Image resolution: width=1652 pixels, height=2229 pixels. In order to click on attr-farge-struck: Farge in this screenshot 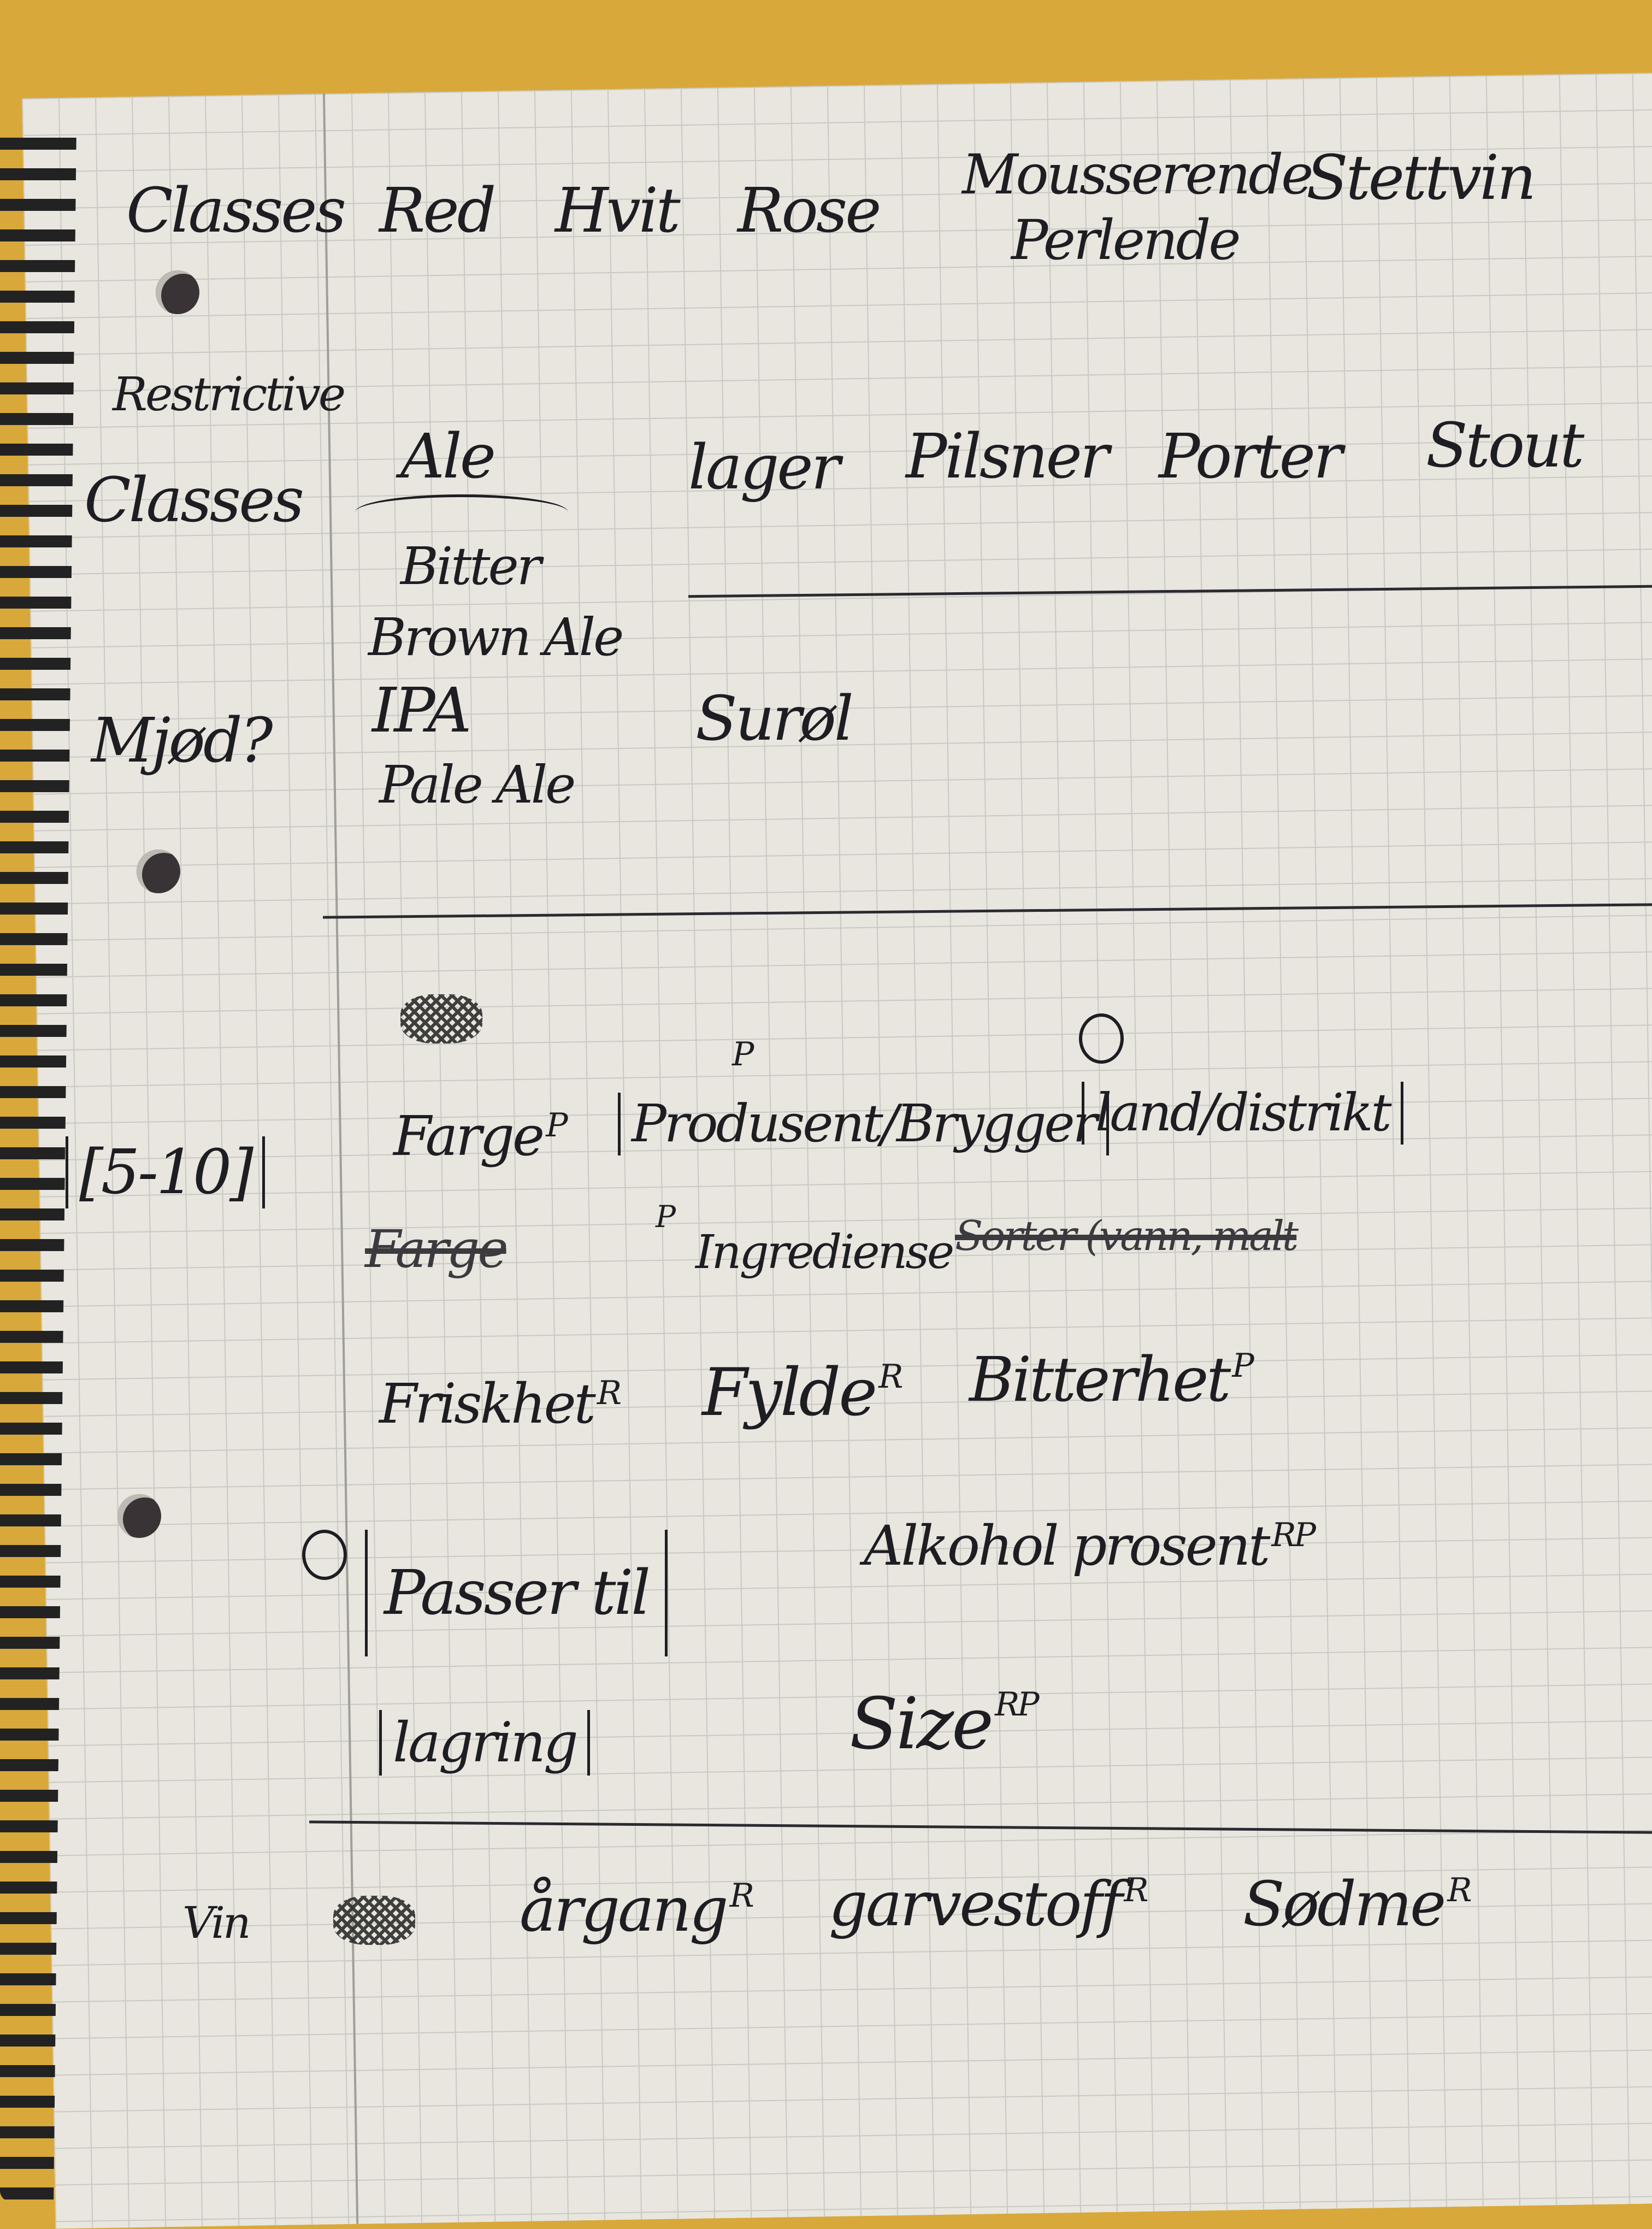, I will do `click(437, 1249)`.